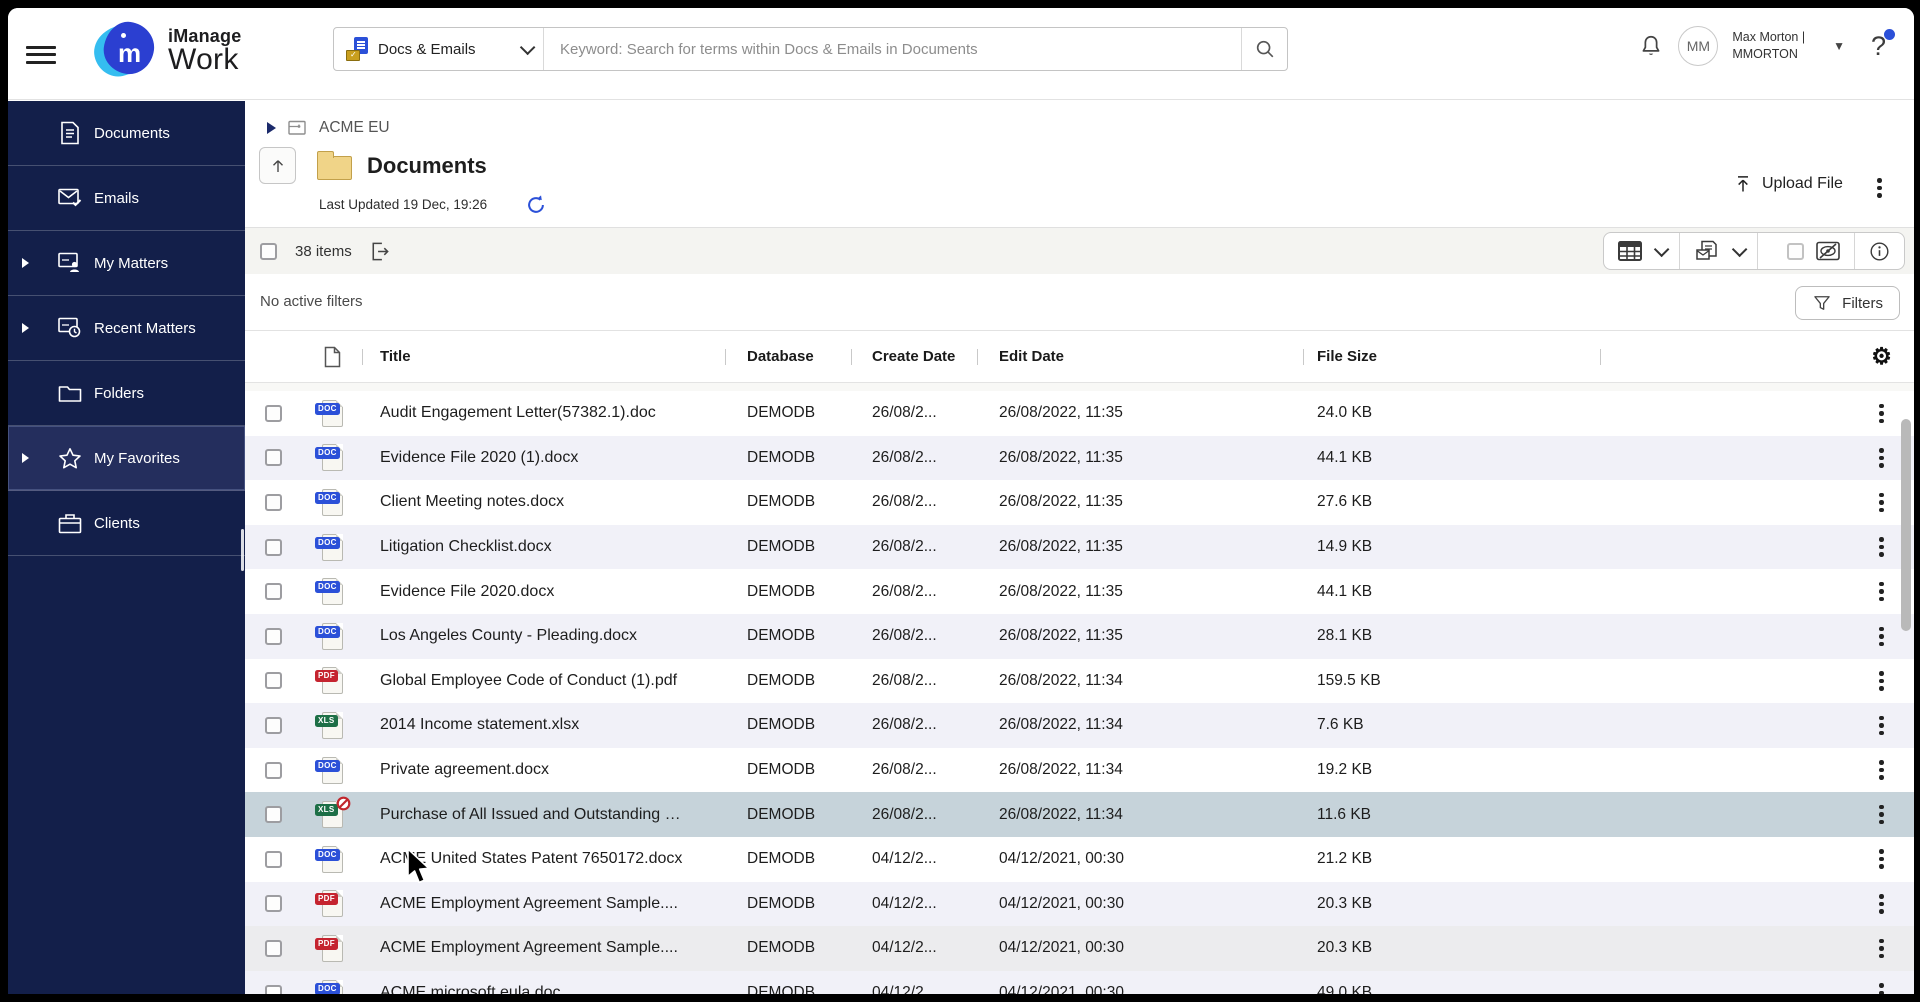 This screenshot has width=1920, height=1002. I want to click on avatar: MM, so click(1698, 46).